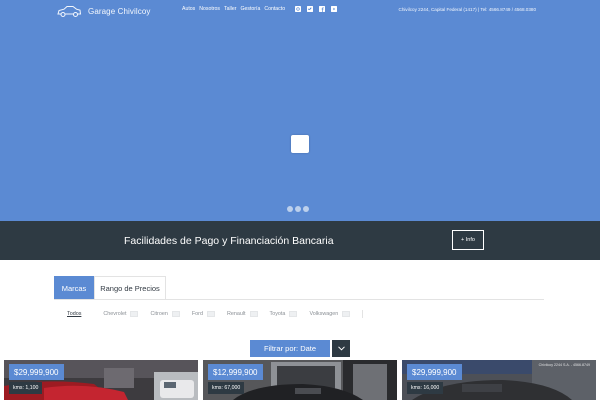 The image size is (600, 400). Describe the element at coordinates (363, 314) in the screenshot. I see `brand-divider` at that location.